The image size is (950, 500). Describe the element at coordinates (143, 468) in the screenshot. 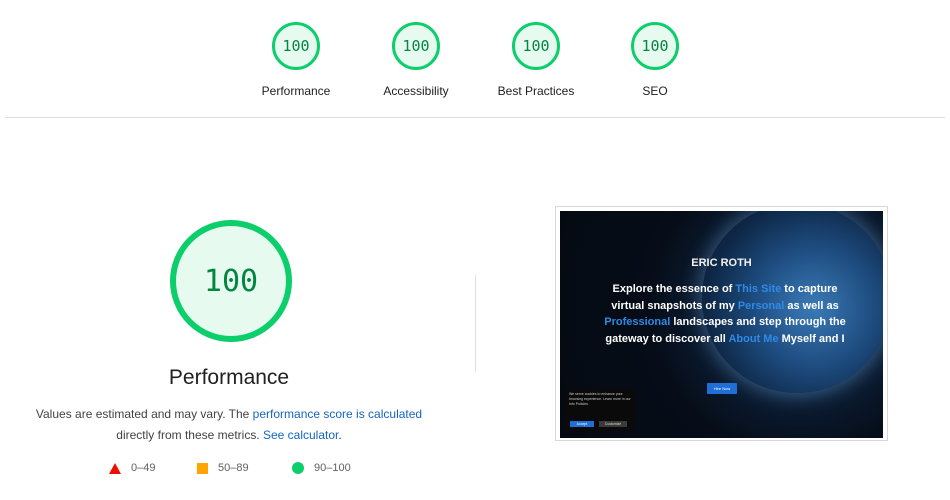

I see `legend-range: 0–49` at that location.